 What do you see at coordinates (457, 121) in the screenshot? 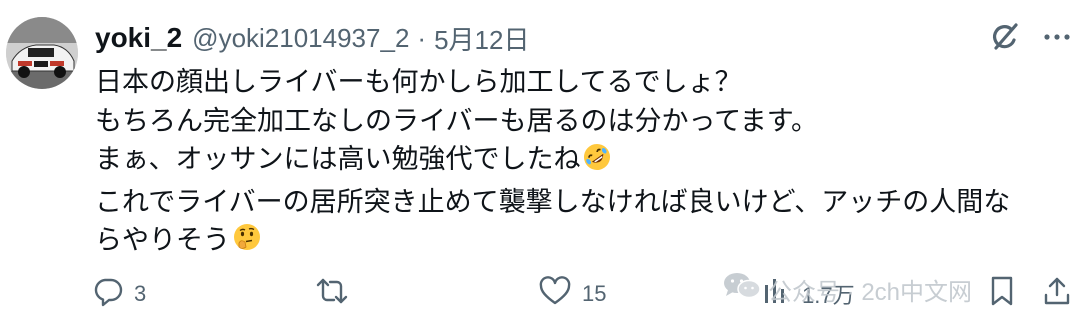
I see `tweet-text-line: もちろん完全加工なしのライバーも居るのは分かってます。` at bounding box center [457, 121].